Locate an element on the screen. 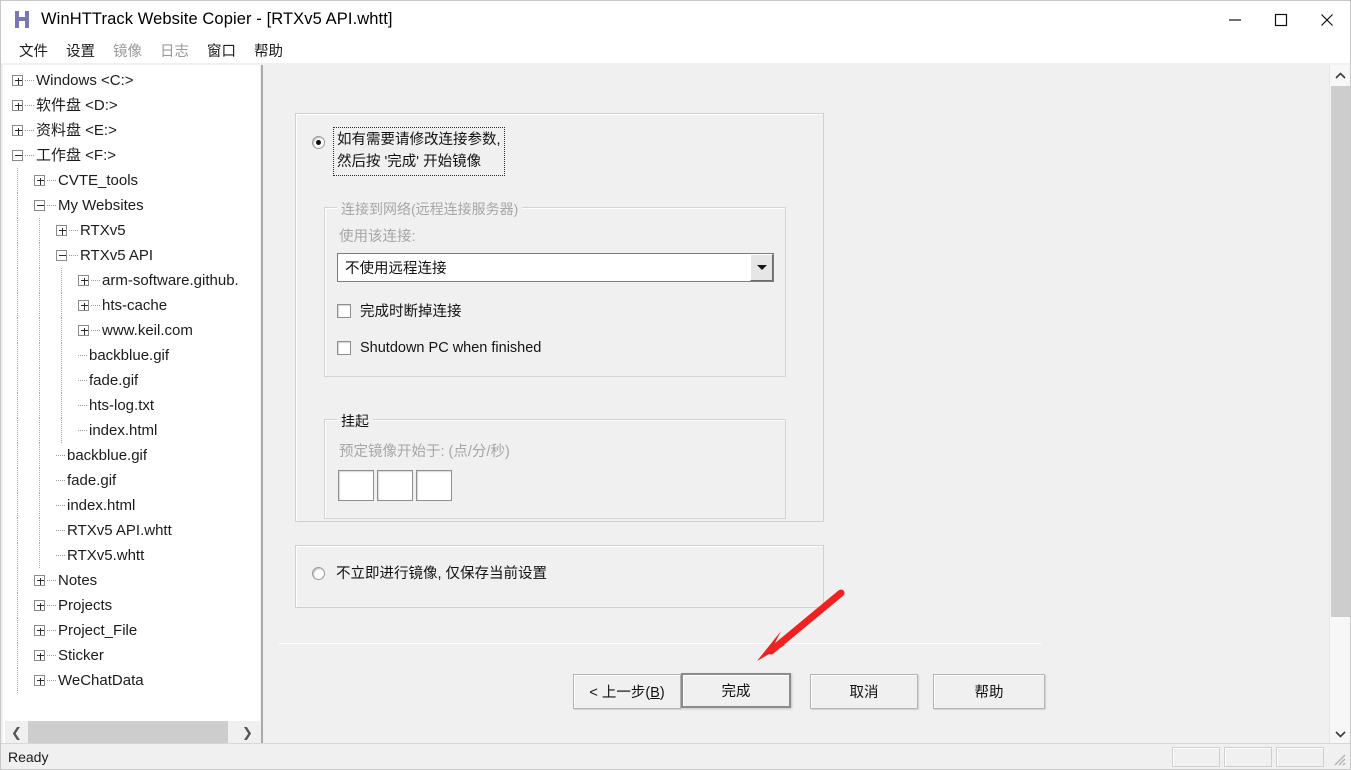 The image size is (1351, 770). tree-hscroll-thumb is located at coordinates (128, 732).